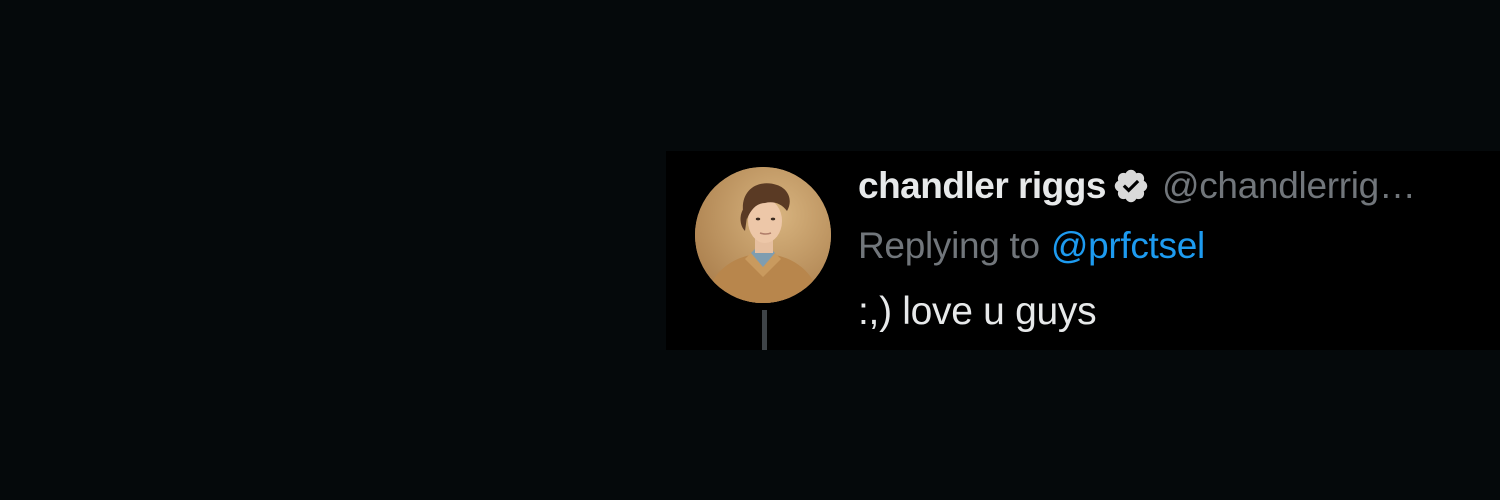 This screenshot has width=1500, height=500. Describe the element at coordinates (1128, 246) in the screenshot. I see `replying-to-mention-link: @prfctsel` at that location.